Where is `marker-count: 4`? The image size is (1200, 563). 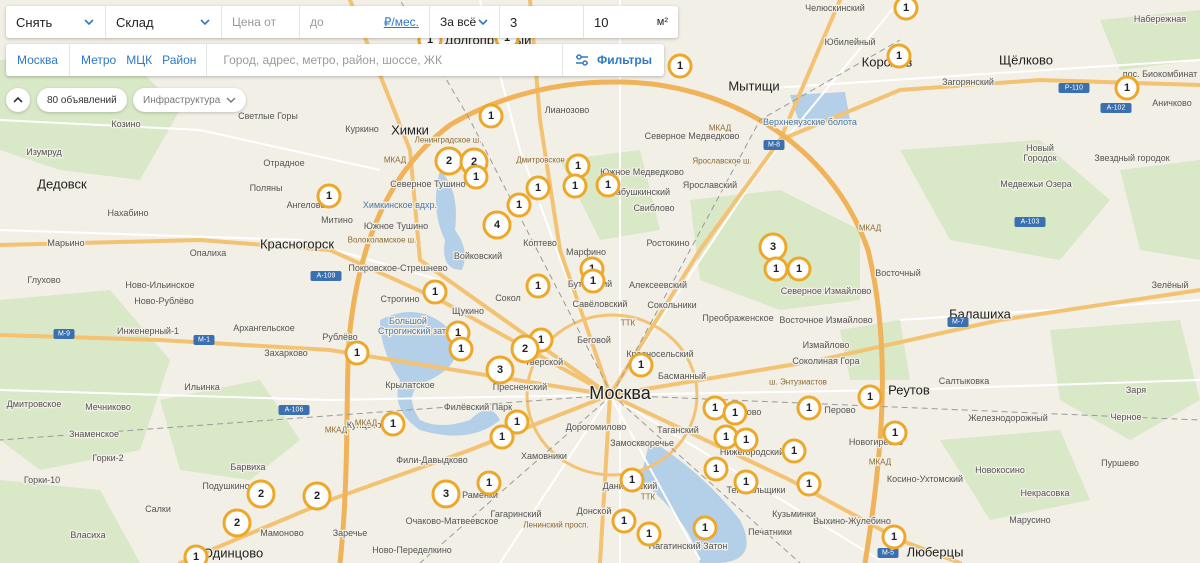
marker-count: 4 is located at coordinates (497, 225).